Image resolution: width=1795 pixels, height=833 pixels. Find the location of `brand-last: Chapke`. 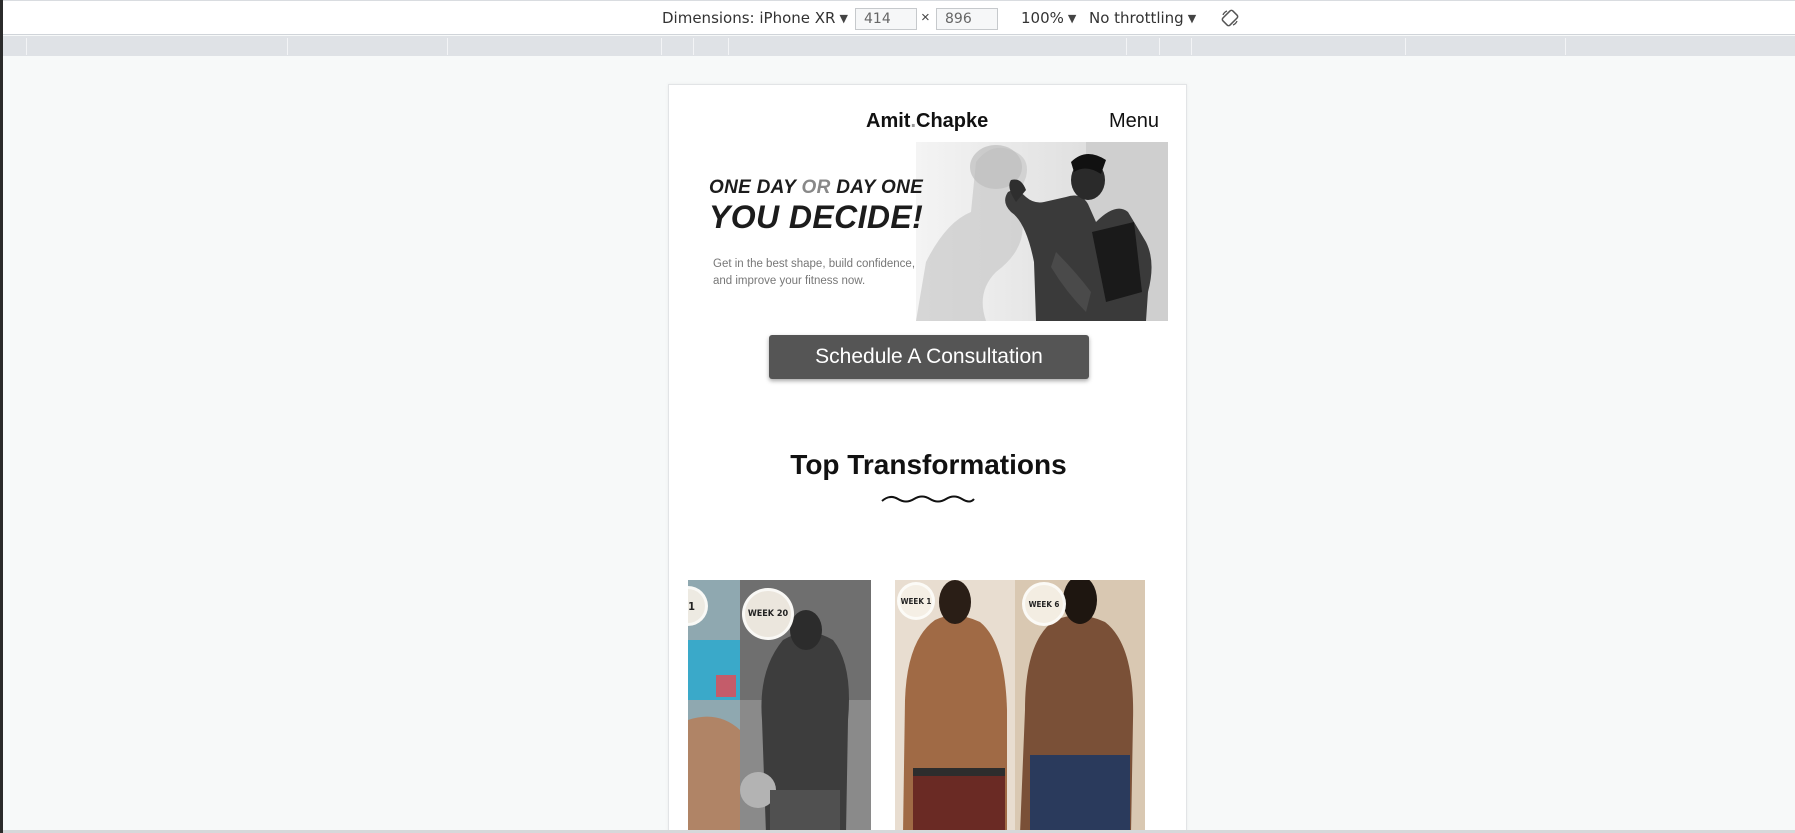

brand-last: Chapke is located at coordinates (952, 121).